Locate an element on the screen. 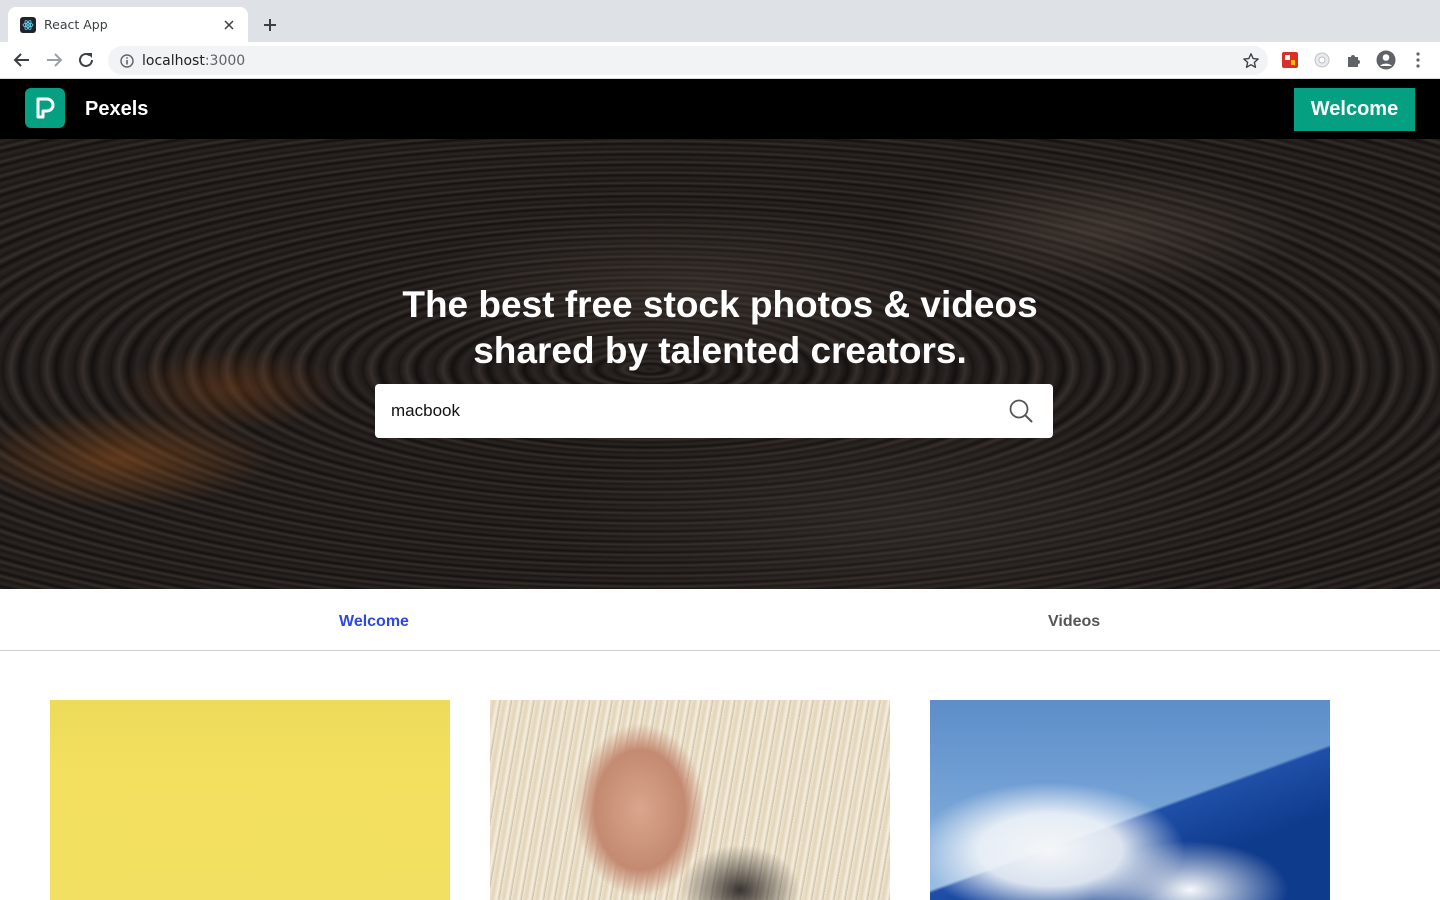 The width and height of the screenshot is (1440, 900). browser-tab: React App is located at coordinates (128, 24).